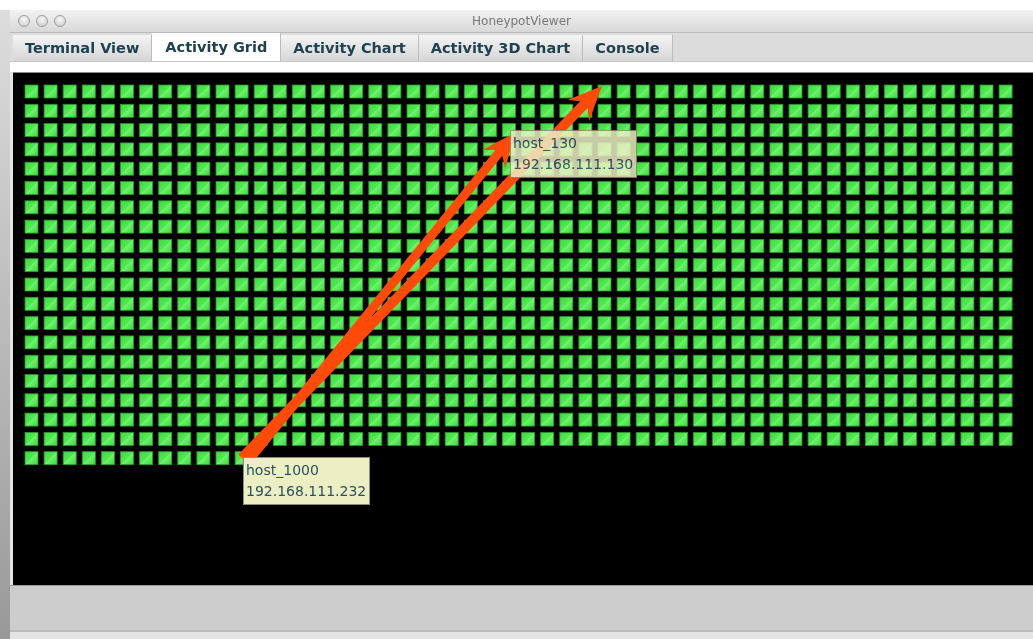  I want to click on window-title: HoneypotViewer, so click(521, 21).